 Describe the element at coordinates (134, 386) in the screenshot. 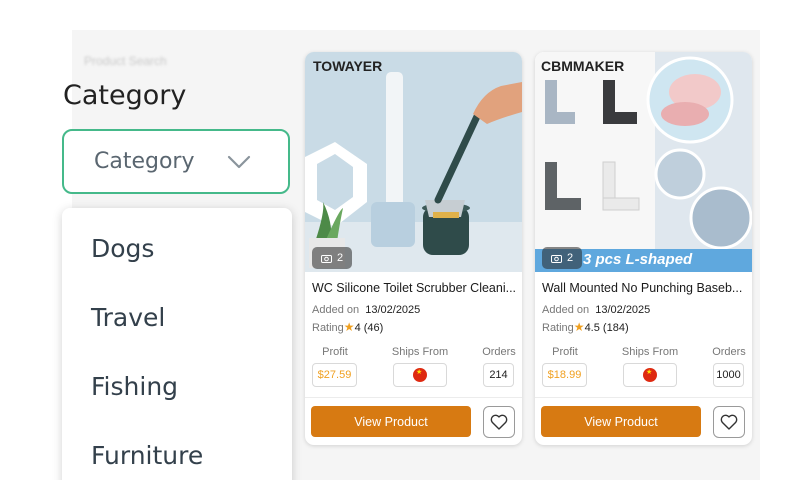

I see `category-option-fishing: Fishing` at that location.